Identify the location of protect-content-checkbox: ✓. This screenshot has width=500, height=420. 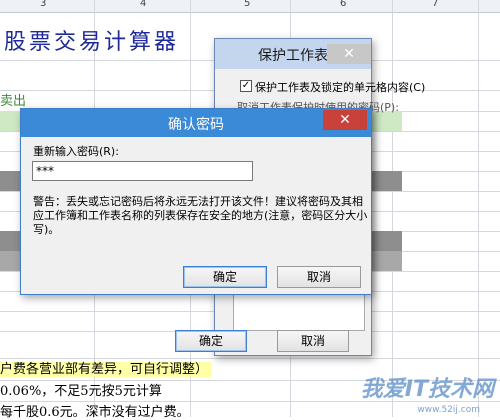
(246, 86).